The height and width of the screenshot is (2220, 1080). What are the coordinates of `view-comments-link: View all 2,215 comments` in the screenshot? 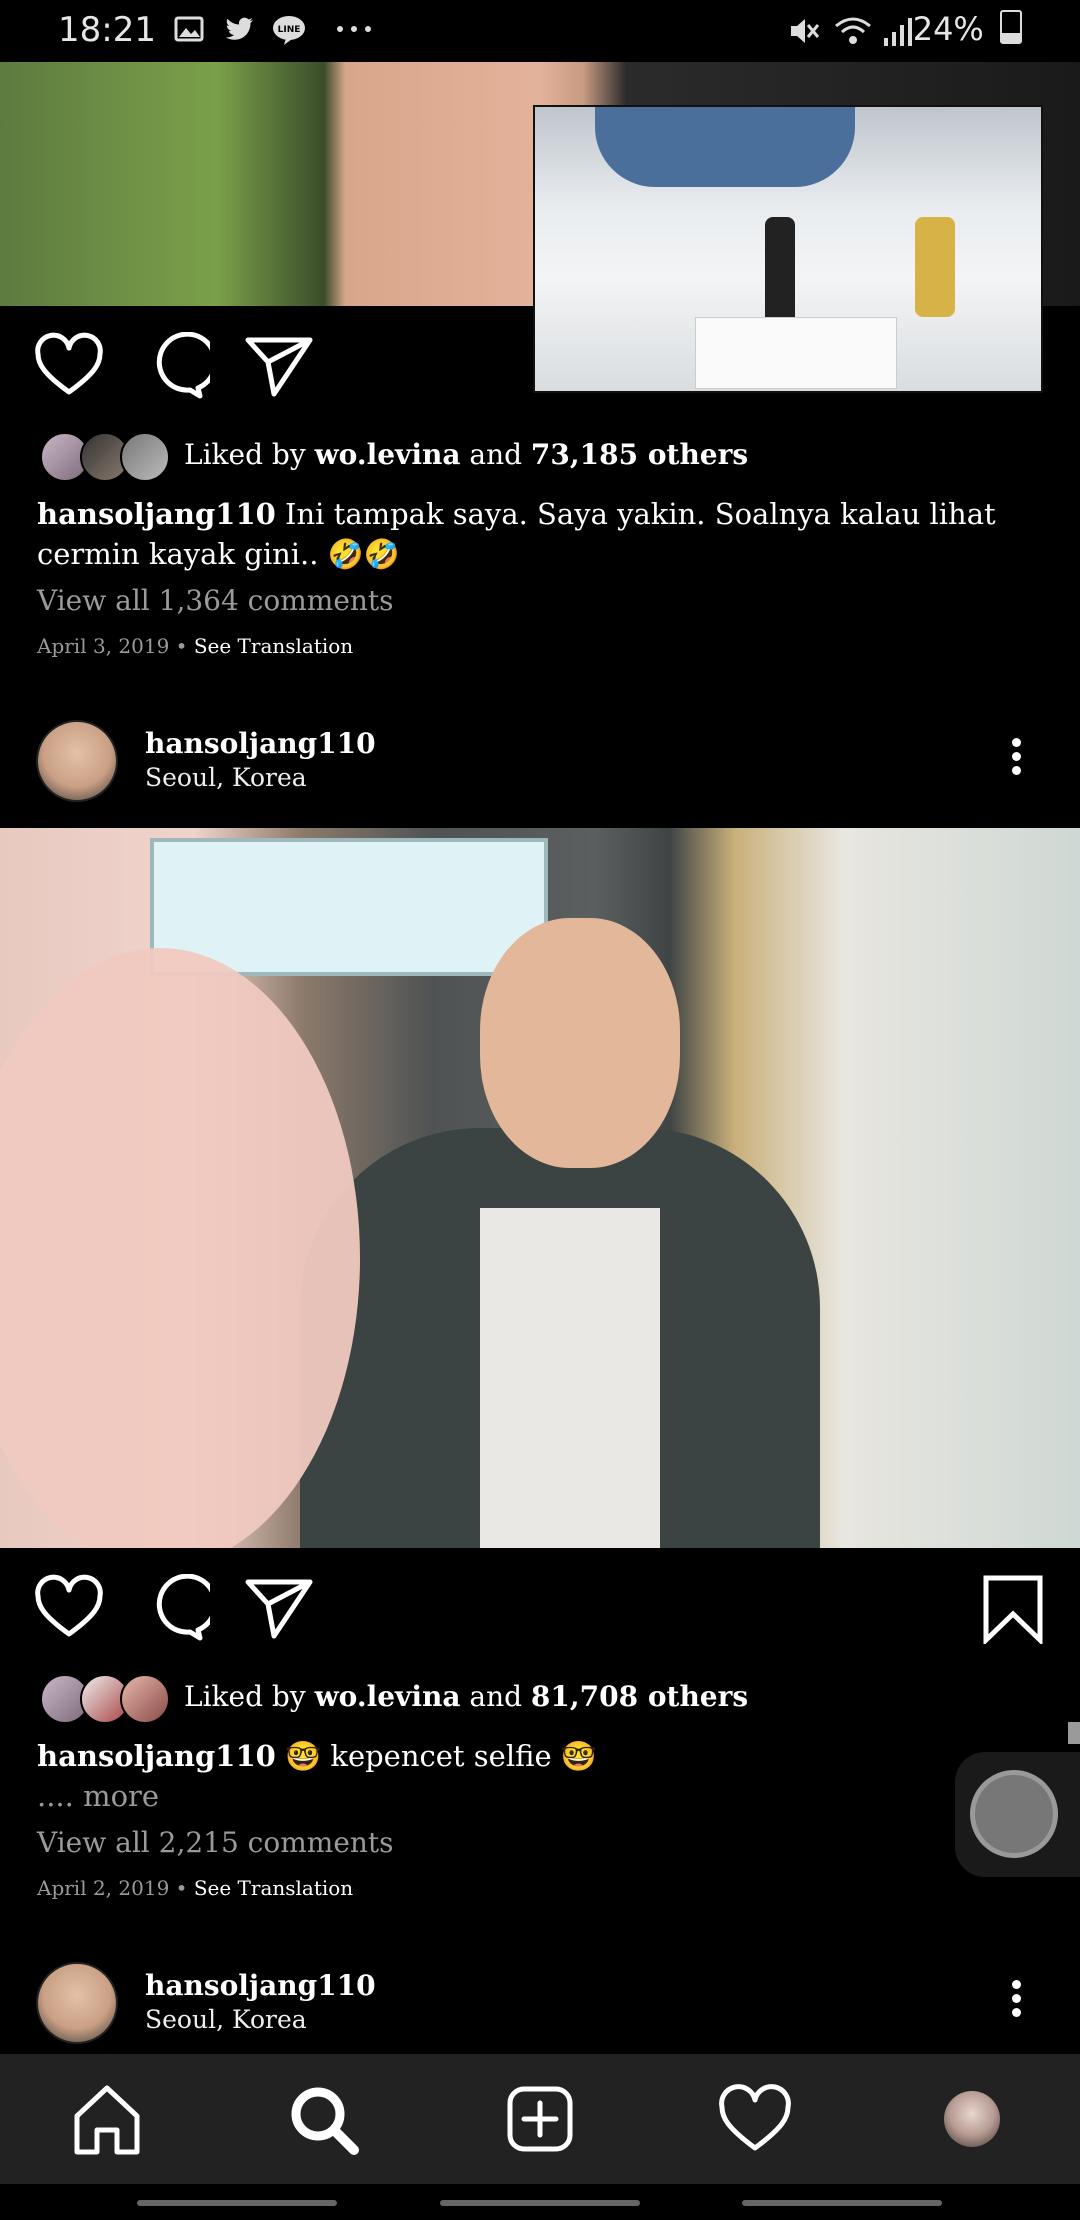 It's located at (215, 1842).